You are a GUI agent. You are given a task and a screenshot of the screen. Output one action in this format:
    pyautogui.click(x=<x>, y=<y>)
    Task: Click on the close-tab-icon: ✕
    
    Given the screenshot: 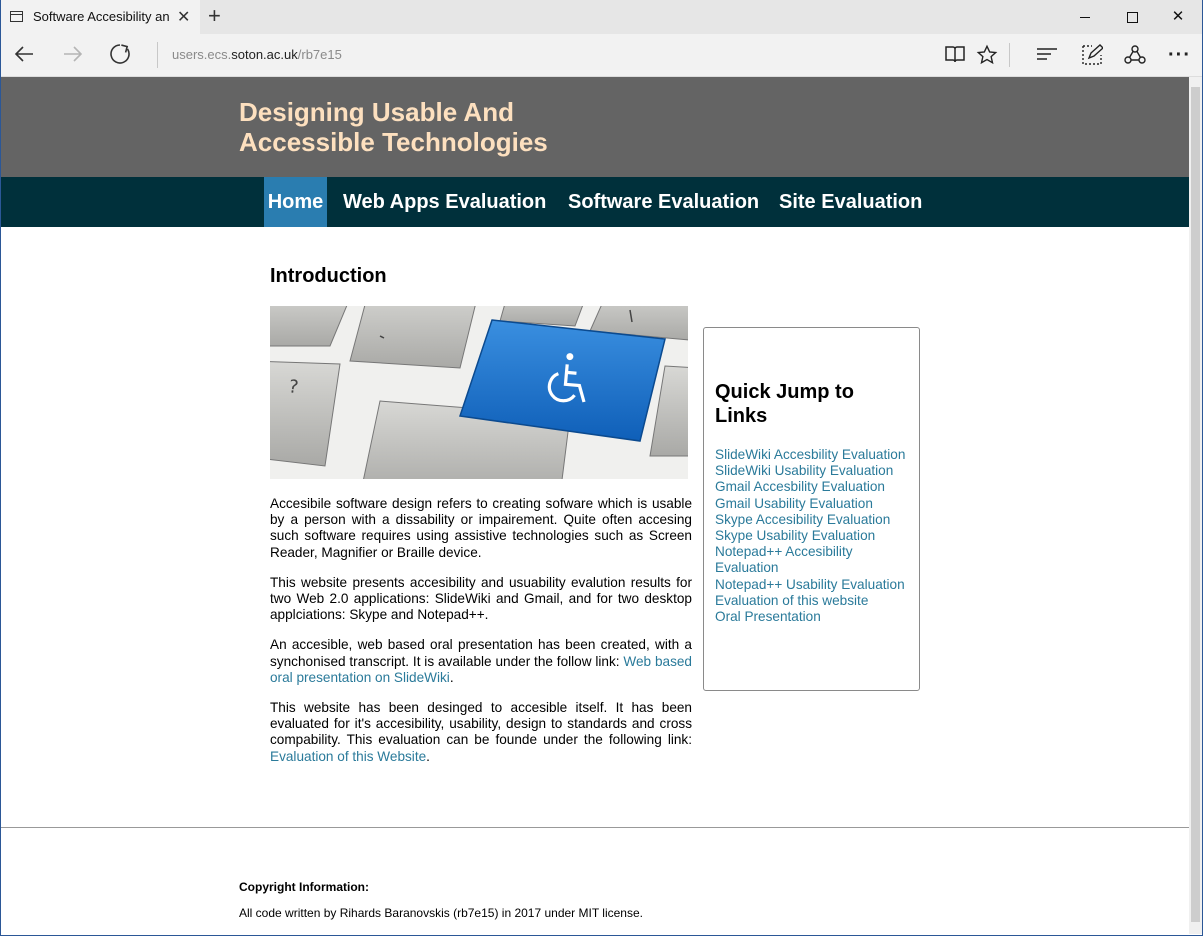 What is the action you would take?
    pyautogui.click(x=183, y=17)
    